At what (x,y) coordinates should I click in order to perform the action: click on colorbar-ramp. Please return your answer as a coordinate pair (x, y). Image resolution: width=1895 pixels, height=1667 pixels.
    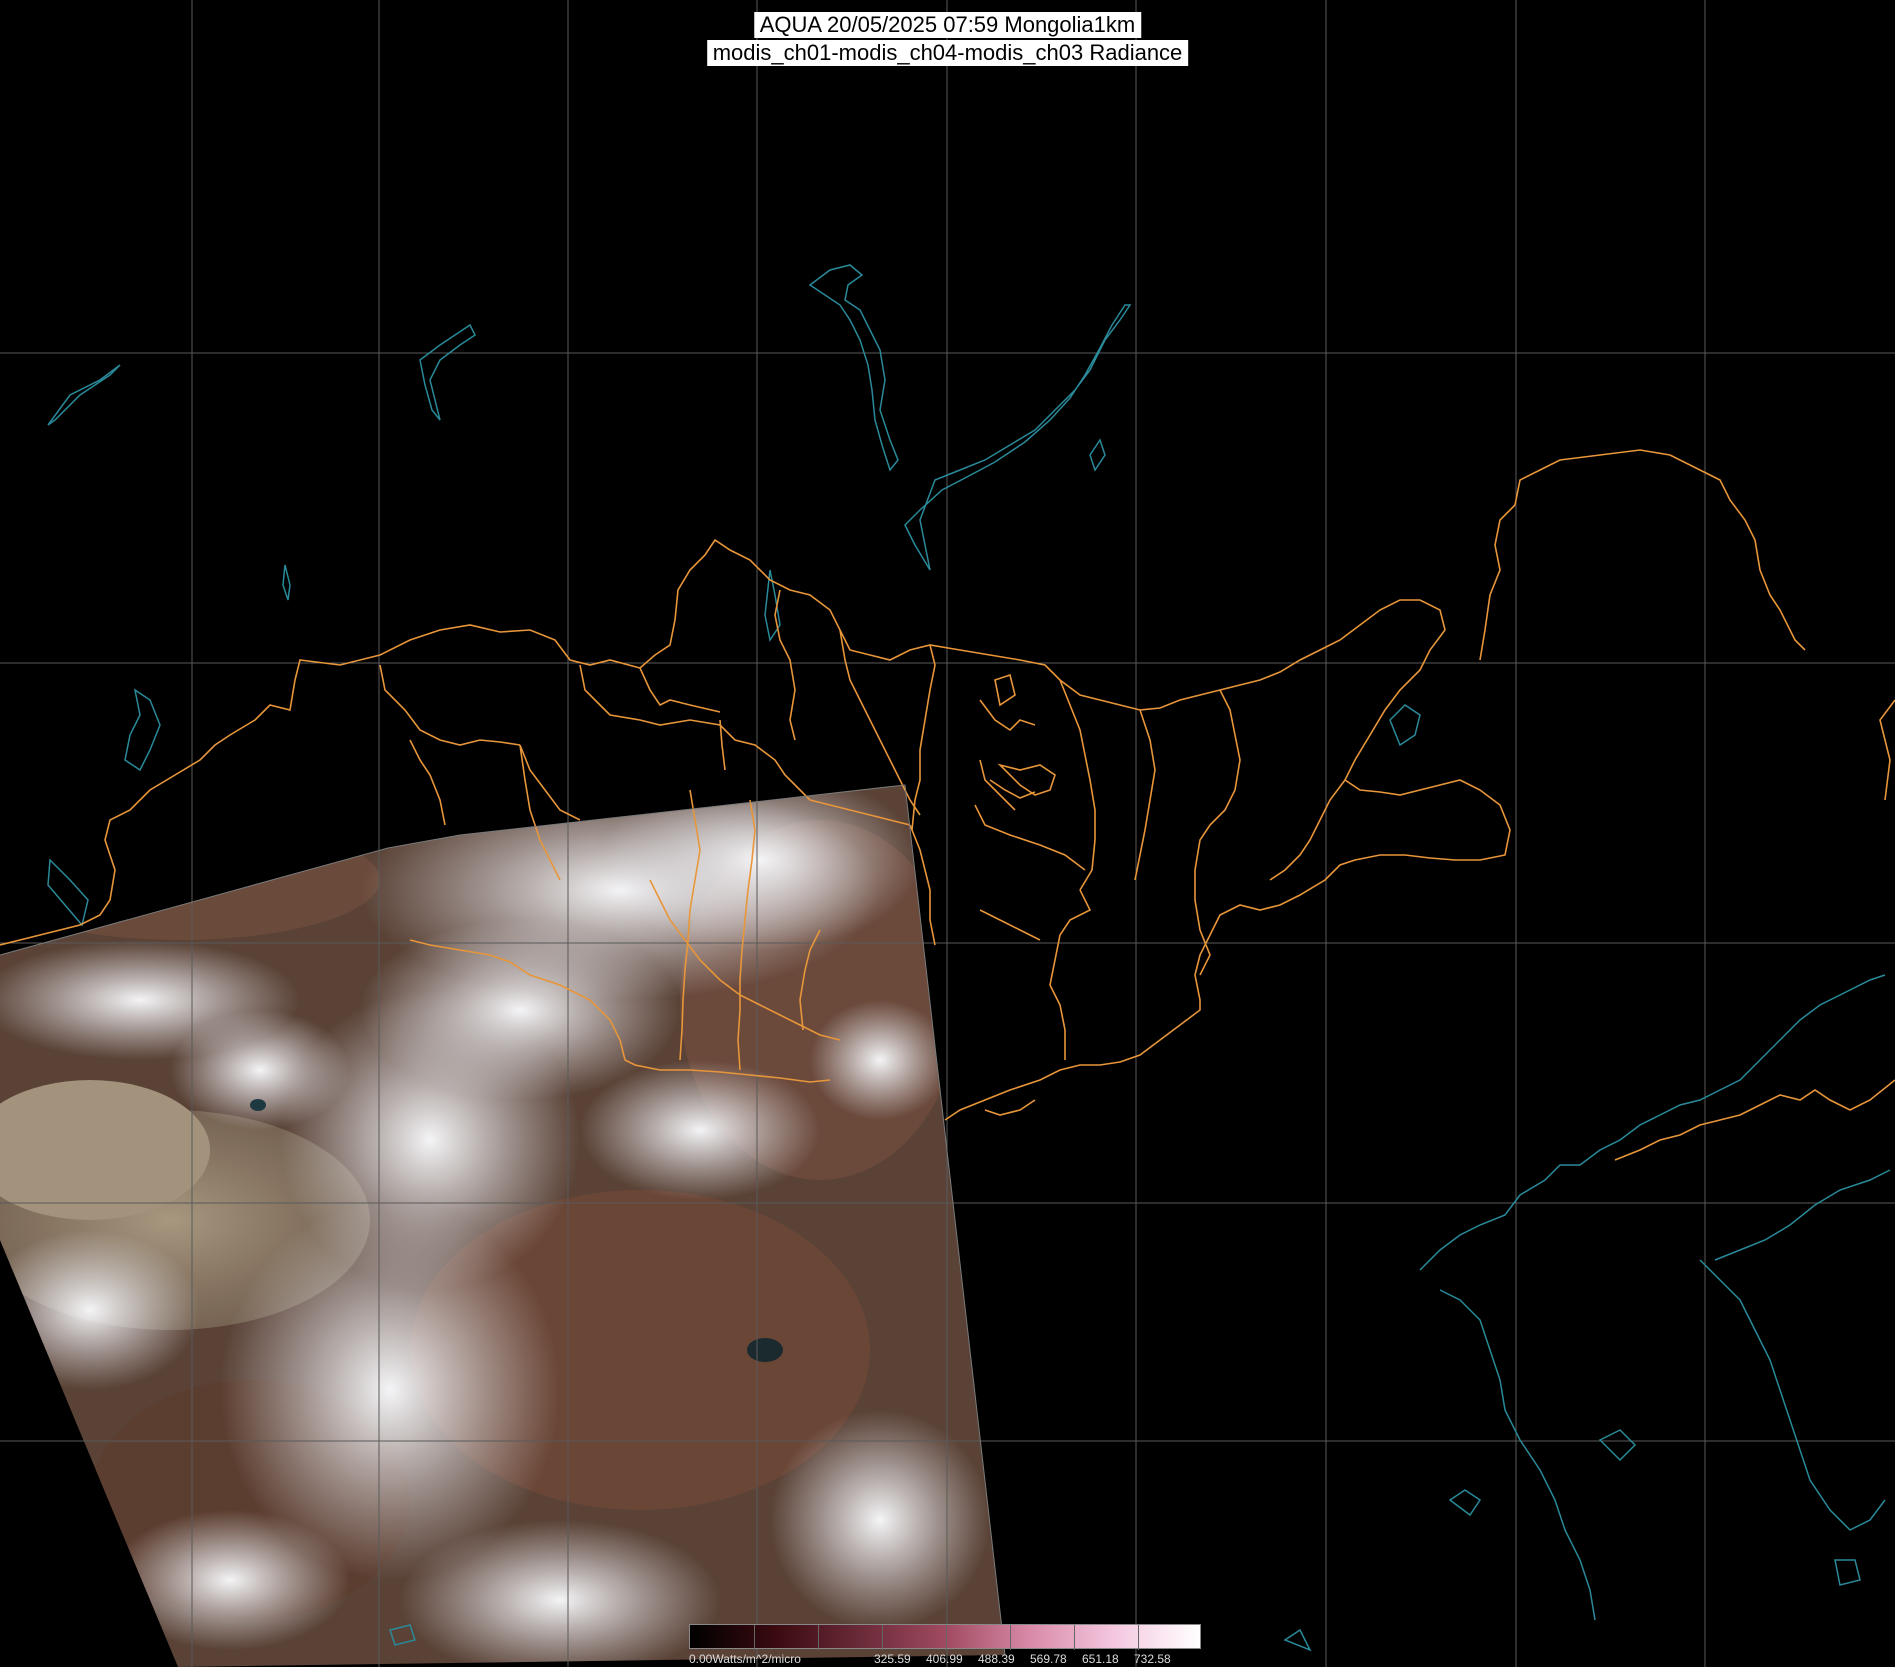
    Looking at the image, I should click on (945, 1637).